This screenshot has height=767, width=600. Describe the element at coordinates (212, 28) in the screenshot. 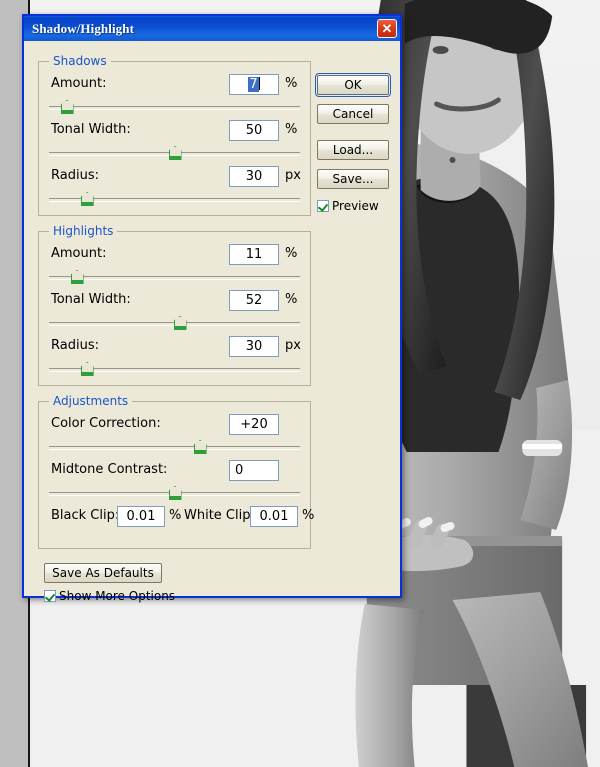

I see `dialog-title-bar: Shadow/Highlight ✕` at that location.